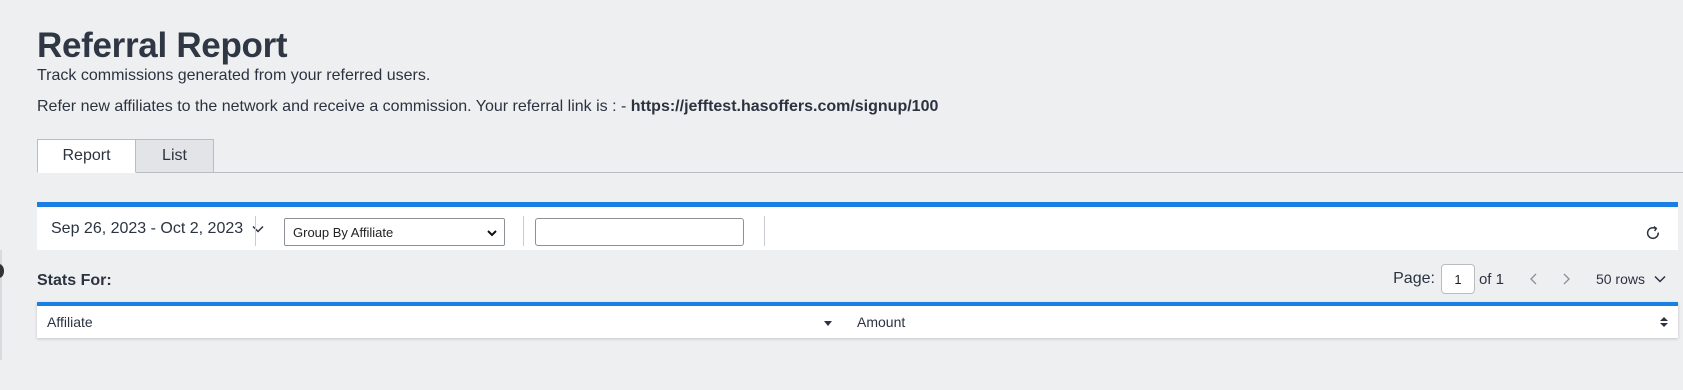 The width and height of the screenshot is (1683, 390). Describe the element at coordinates (1264, 322) in the screenshot. I see `column-header-amount: Amount` at that location.